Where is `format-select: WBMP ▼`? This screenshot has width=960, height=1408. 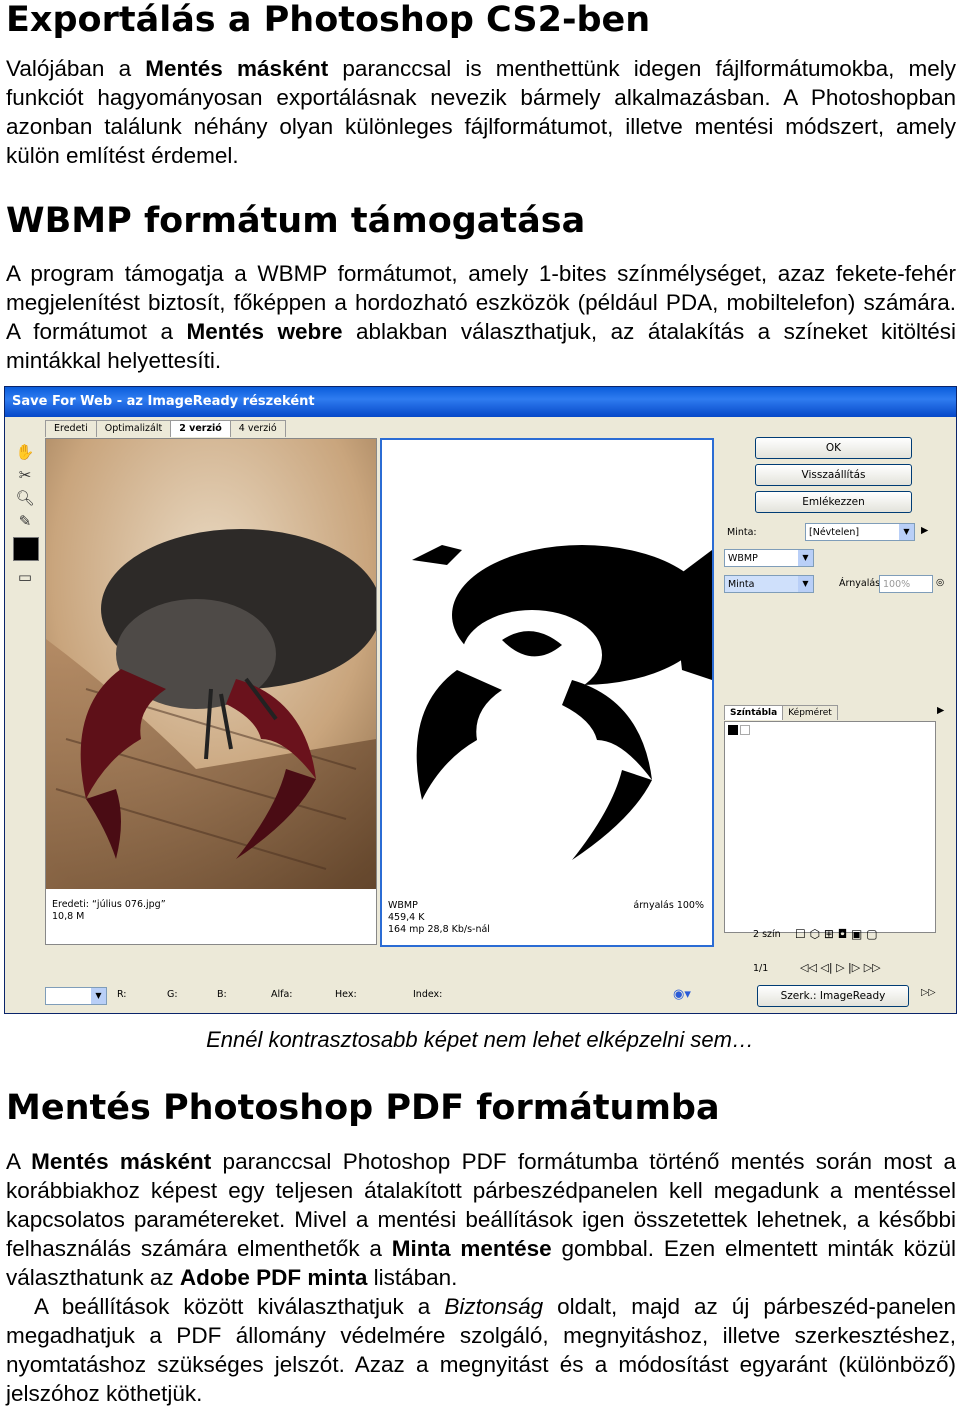 format-select: WBMP ▼ is located at coordinates (769, 558).